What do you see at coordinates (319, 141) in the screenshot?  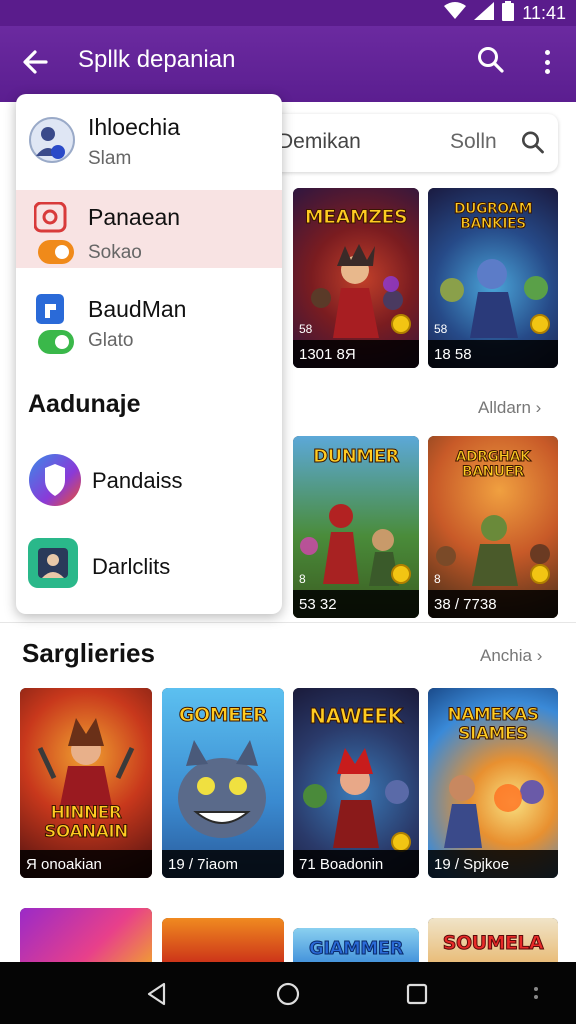 I see `search-text: Demikan` at bounding box center [319, 141].